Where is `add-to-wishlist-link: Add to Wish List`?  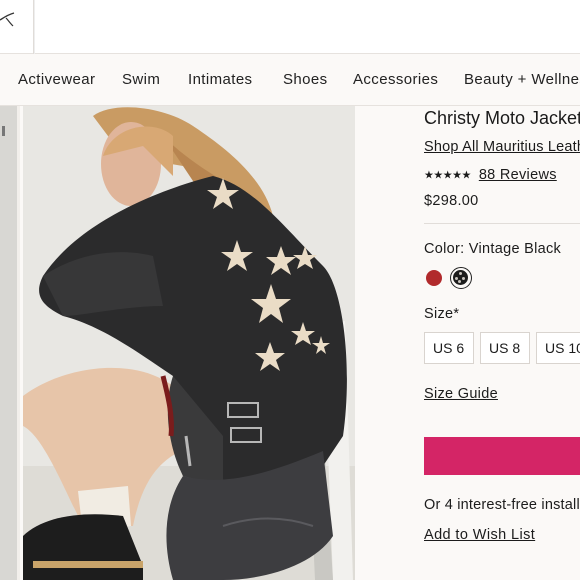 add-to-wishlist-link: Add to Wish List is located at coordinates (479, 535).